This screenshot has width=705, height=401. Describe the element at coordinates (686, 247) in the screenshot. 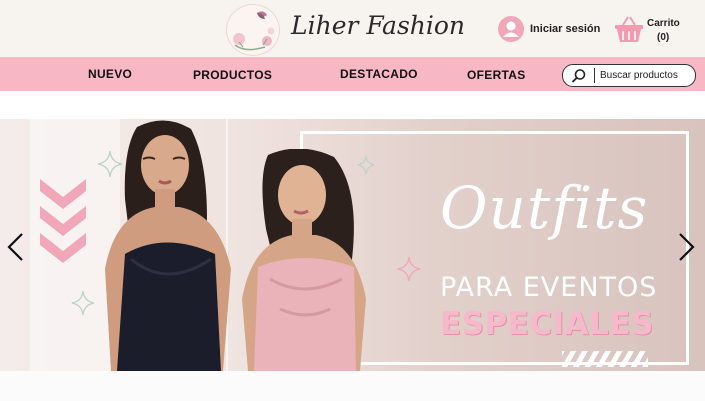

I see `chevron-right-icon` at that location.